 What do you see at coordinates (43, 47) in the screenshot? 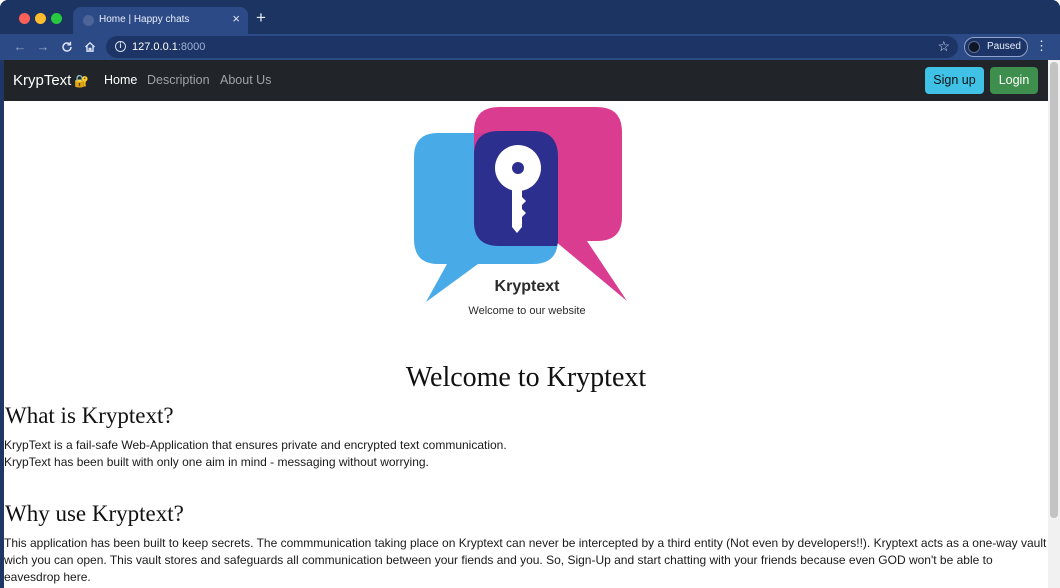
I see `forward-arrow-icon: →` at bounding box center [43, 47].